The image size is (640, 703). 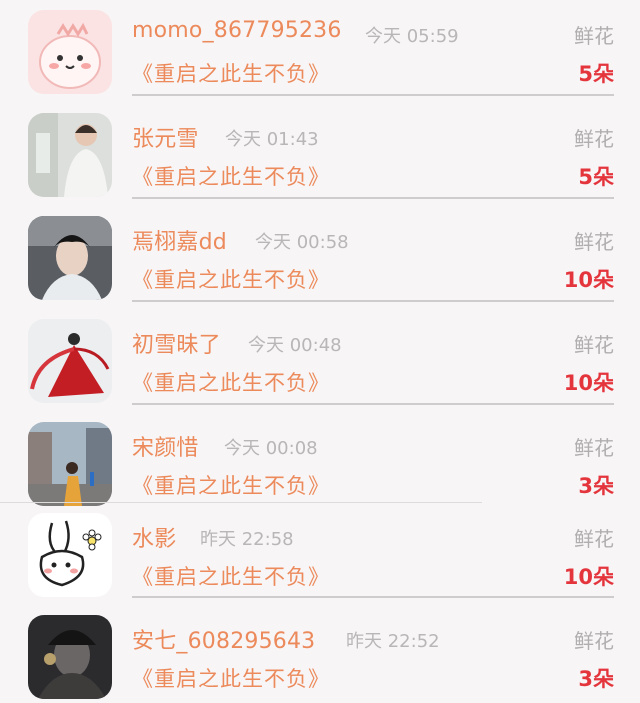 I want to click on list-item: 焉栩嘉dd 今天 00:58 鲜花 《重启之此生不负》 10朵, so click(x=320, y=257).